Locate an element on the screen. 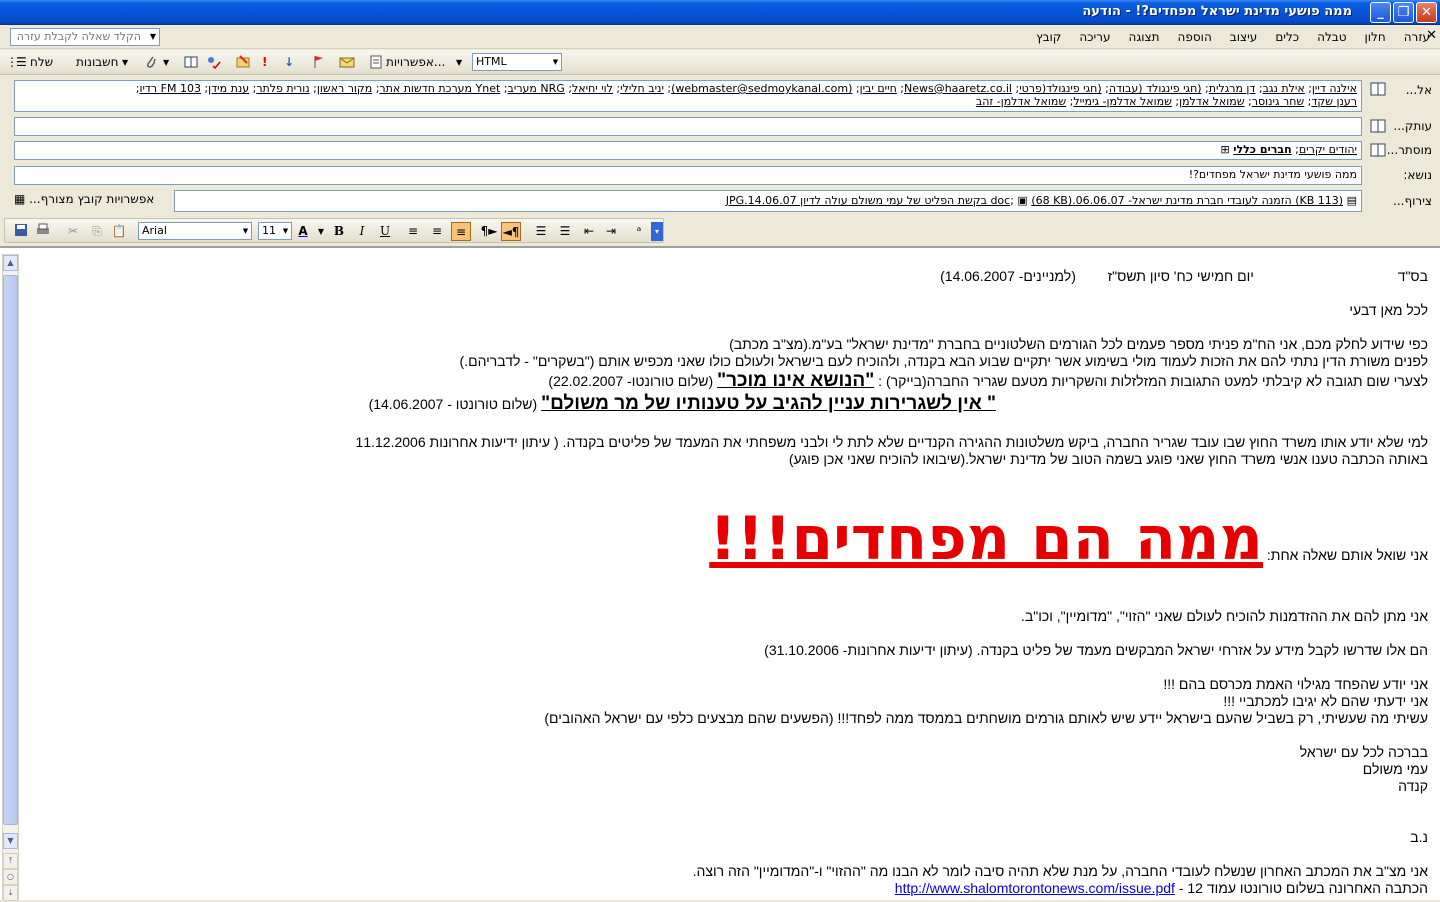 Image resolution: width=1440 pixels, height=902 pixels. print-icon is located at coordinates (43, 230).